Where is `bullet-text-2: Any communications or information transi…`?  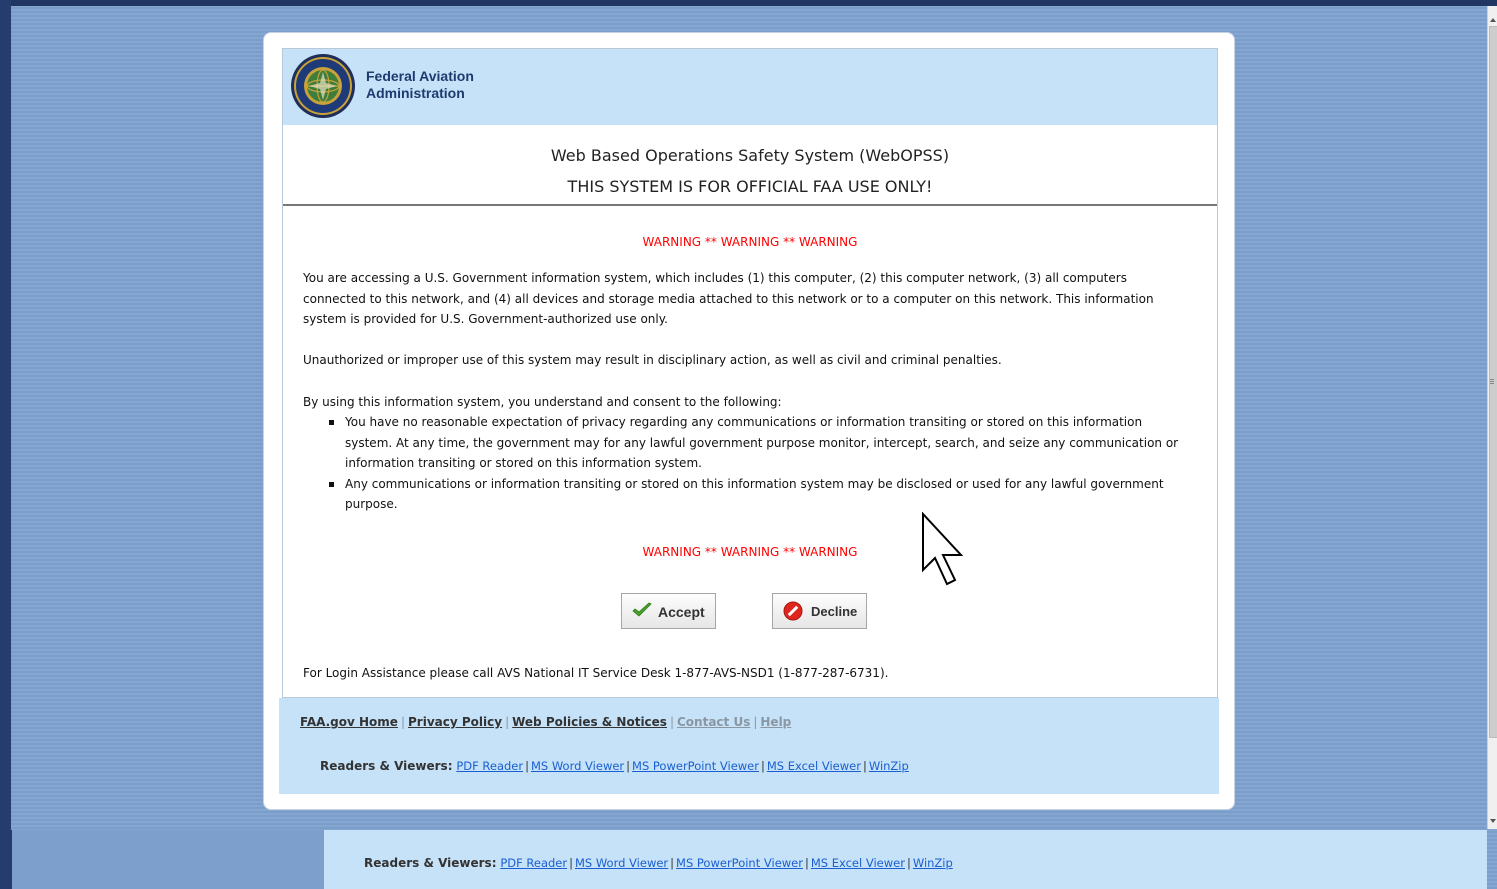 bullet-text-2: Any communications or information transi… is located at coordinates (754, 494).